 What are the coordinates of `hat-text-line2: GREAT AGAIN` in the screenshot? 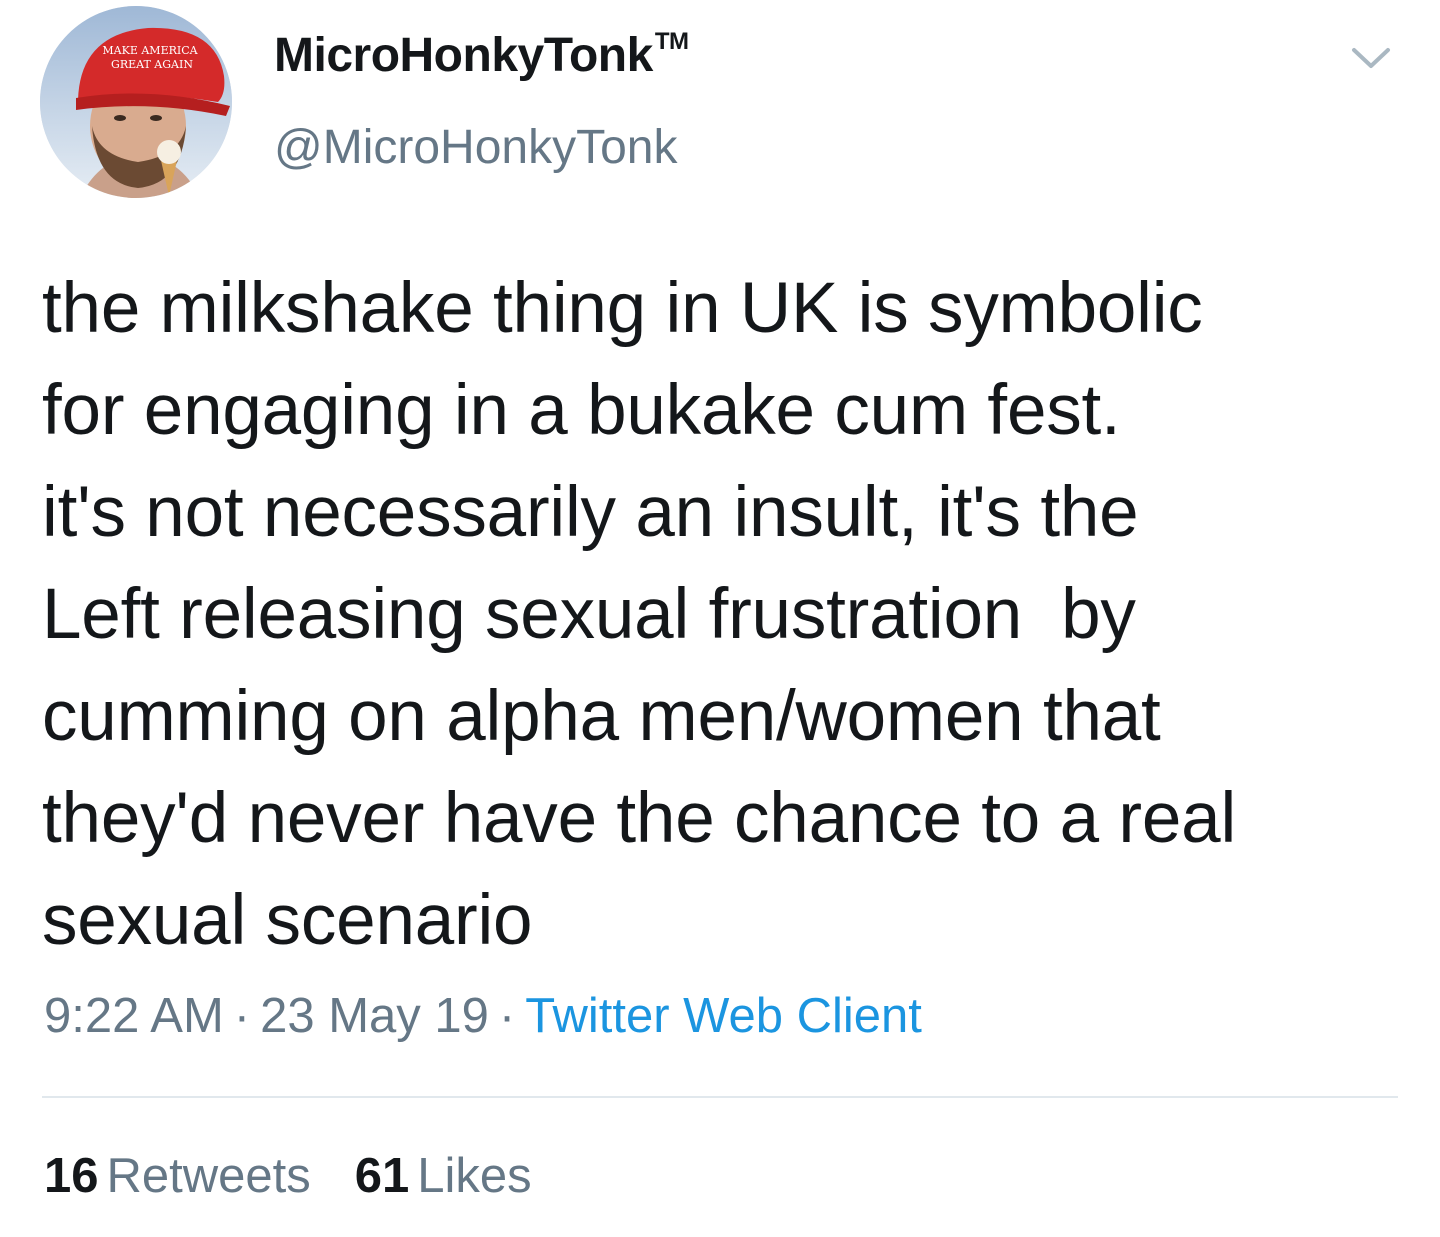 It's located at (152, 64).